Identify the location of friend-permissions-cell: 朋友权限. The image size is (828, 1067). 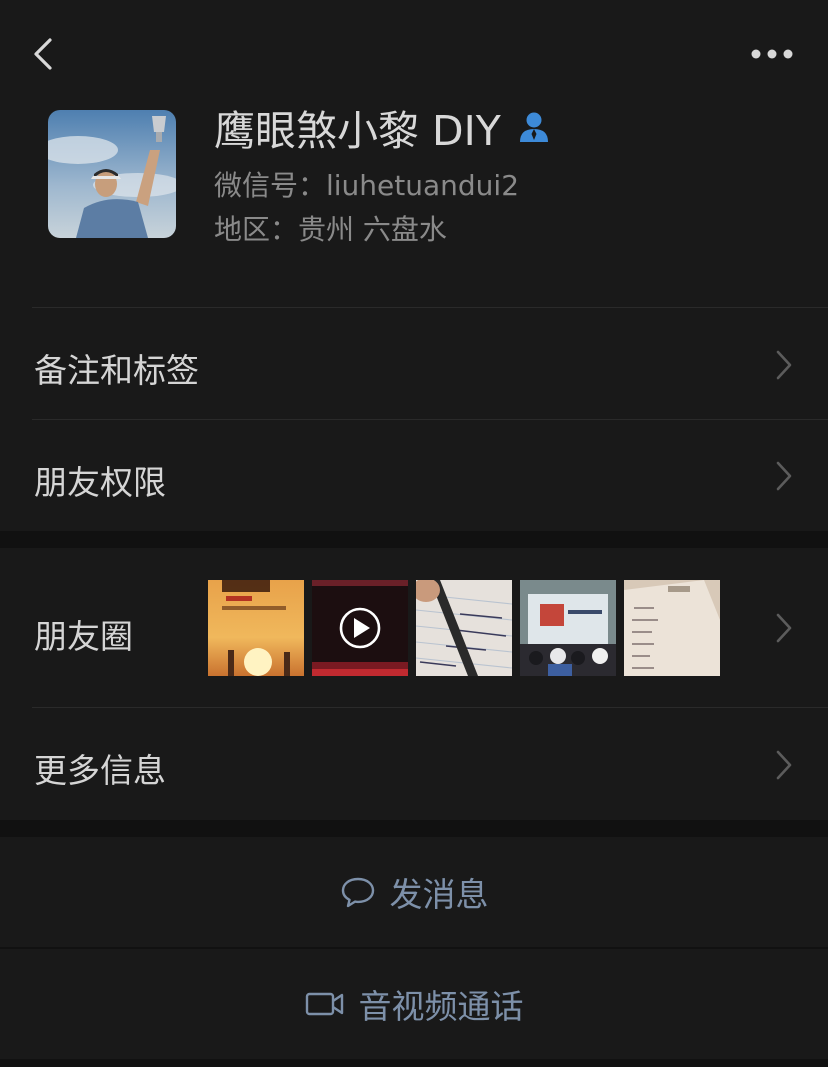
(414, 475).